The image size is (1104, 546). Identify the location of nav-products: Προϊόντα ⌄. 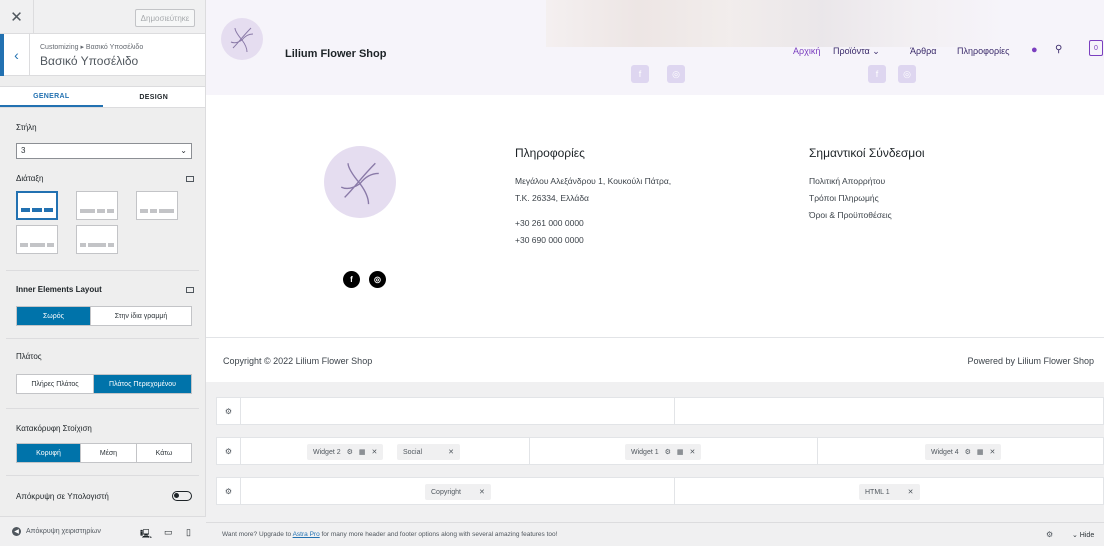
(856, 51).